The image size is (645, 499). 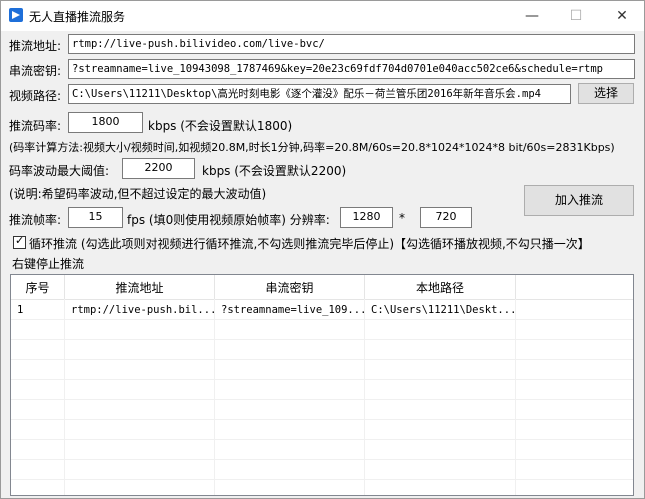 I want to click on maximize-button: ☐, so click(x=576, y=16).